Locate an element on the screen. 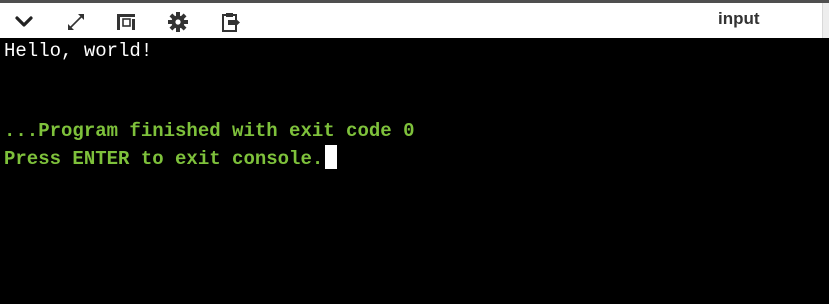  gear-icon is located at coordinates (178, 22).